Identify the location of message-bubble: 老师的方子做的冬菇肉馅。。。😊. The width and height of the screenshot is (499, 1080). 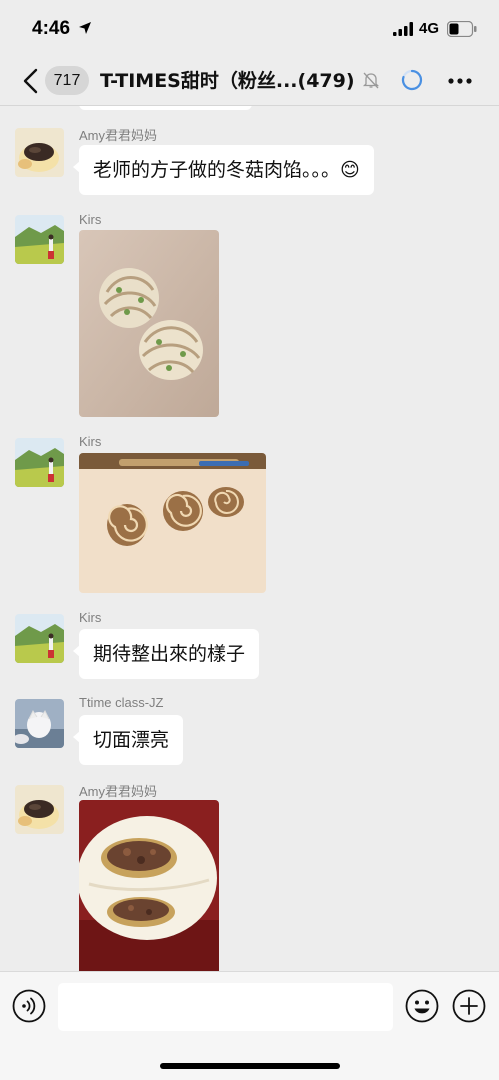
(223, 170).